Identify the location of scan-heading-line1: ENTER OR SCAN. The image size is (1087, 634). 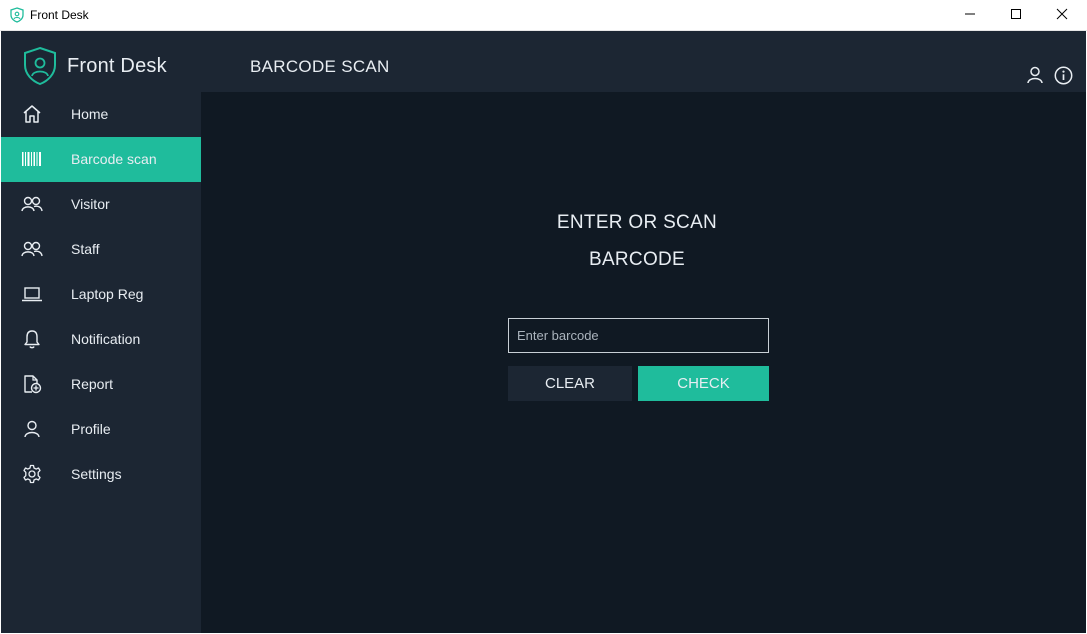
(637, 222).